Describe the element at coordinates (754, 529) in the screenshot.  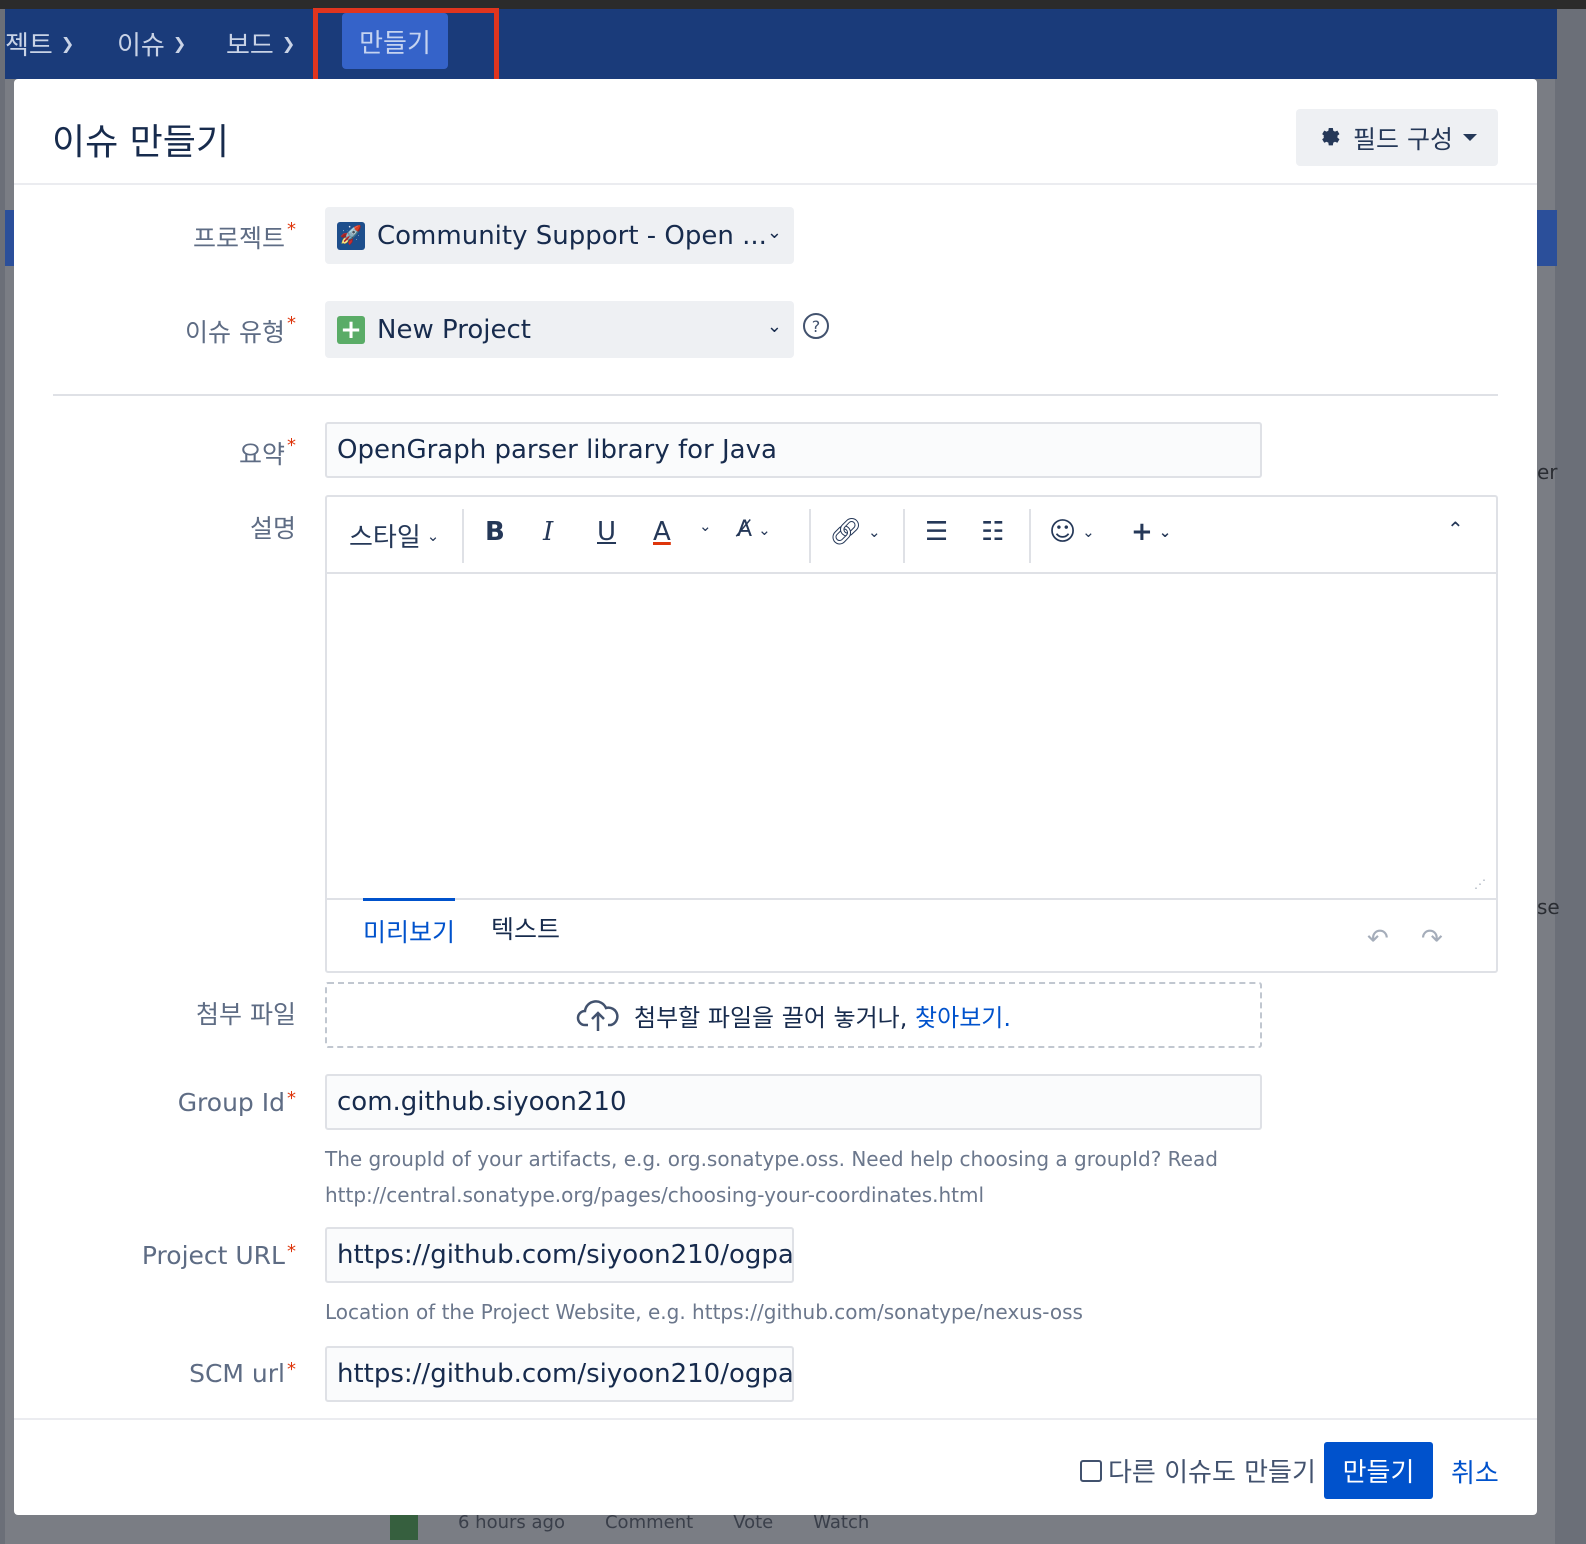
I see `more-formatting-button: A̸ ⌄` at that location.